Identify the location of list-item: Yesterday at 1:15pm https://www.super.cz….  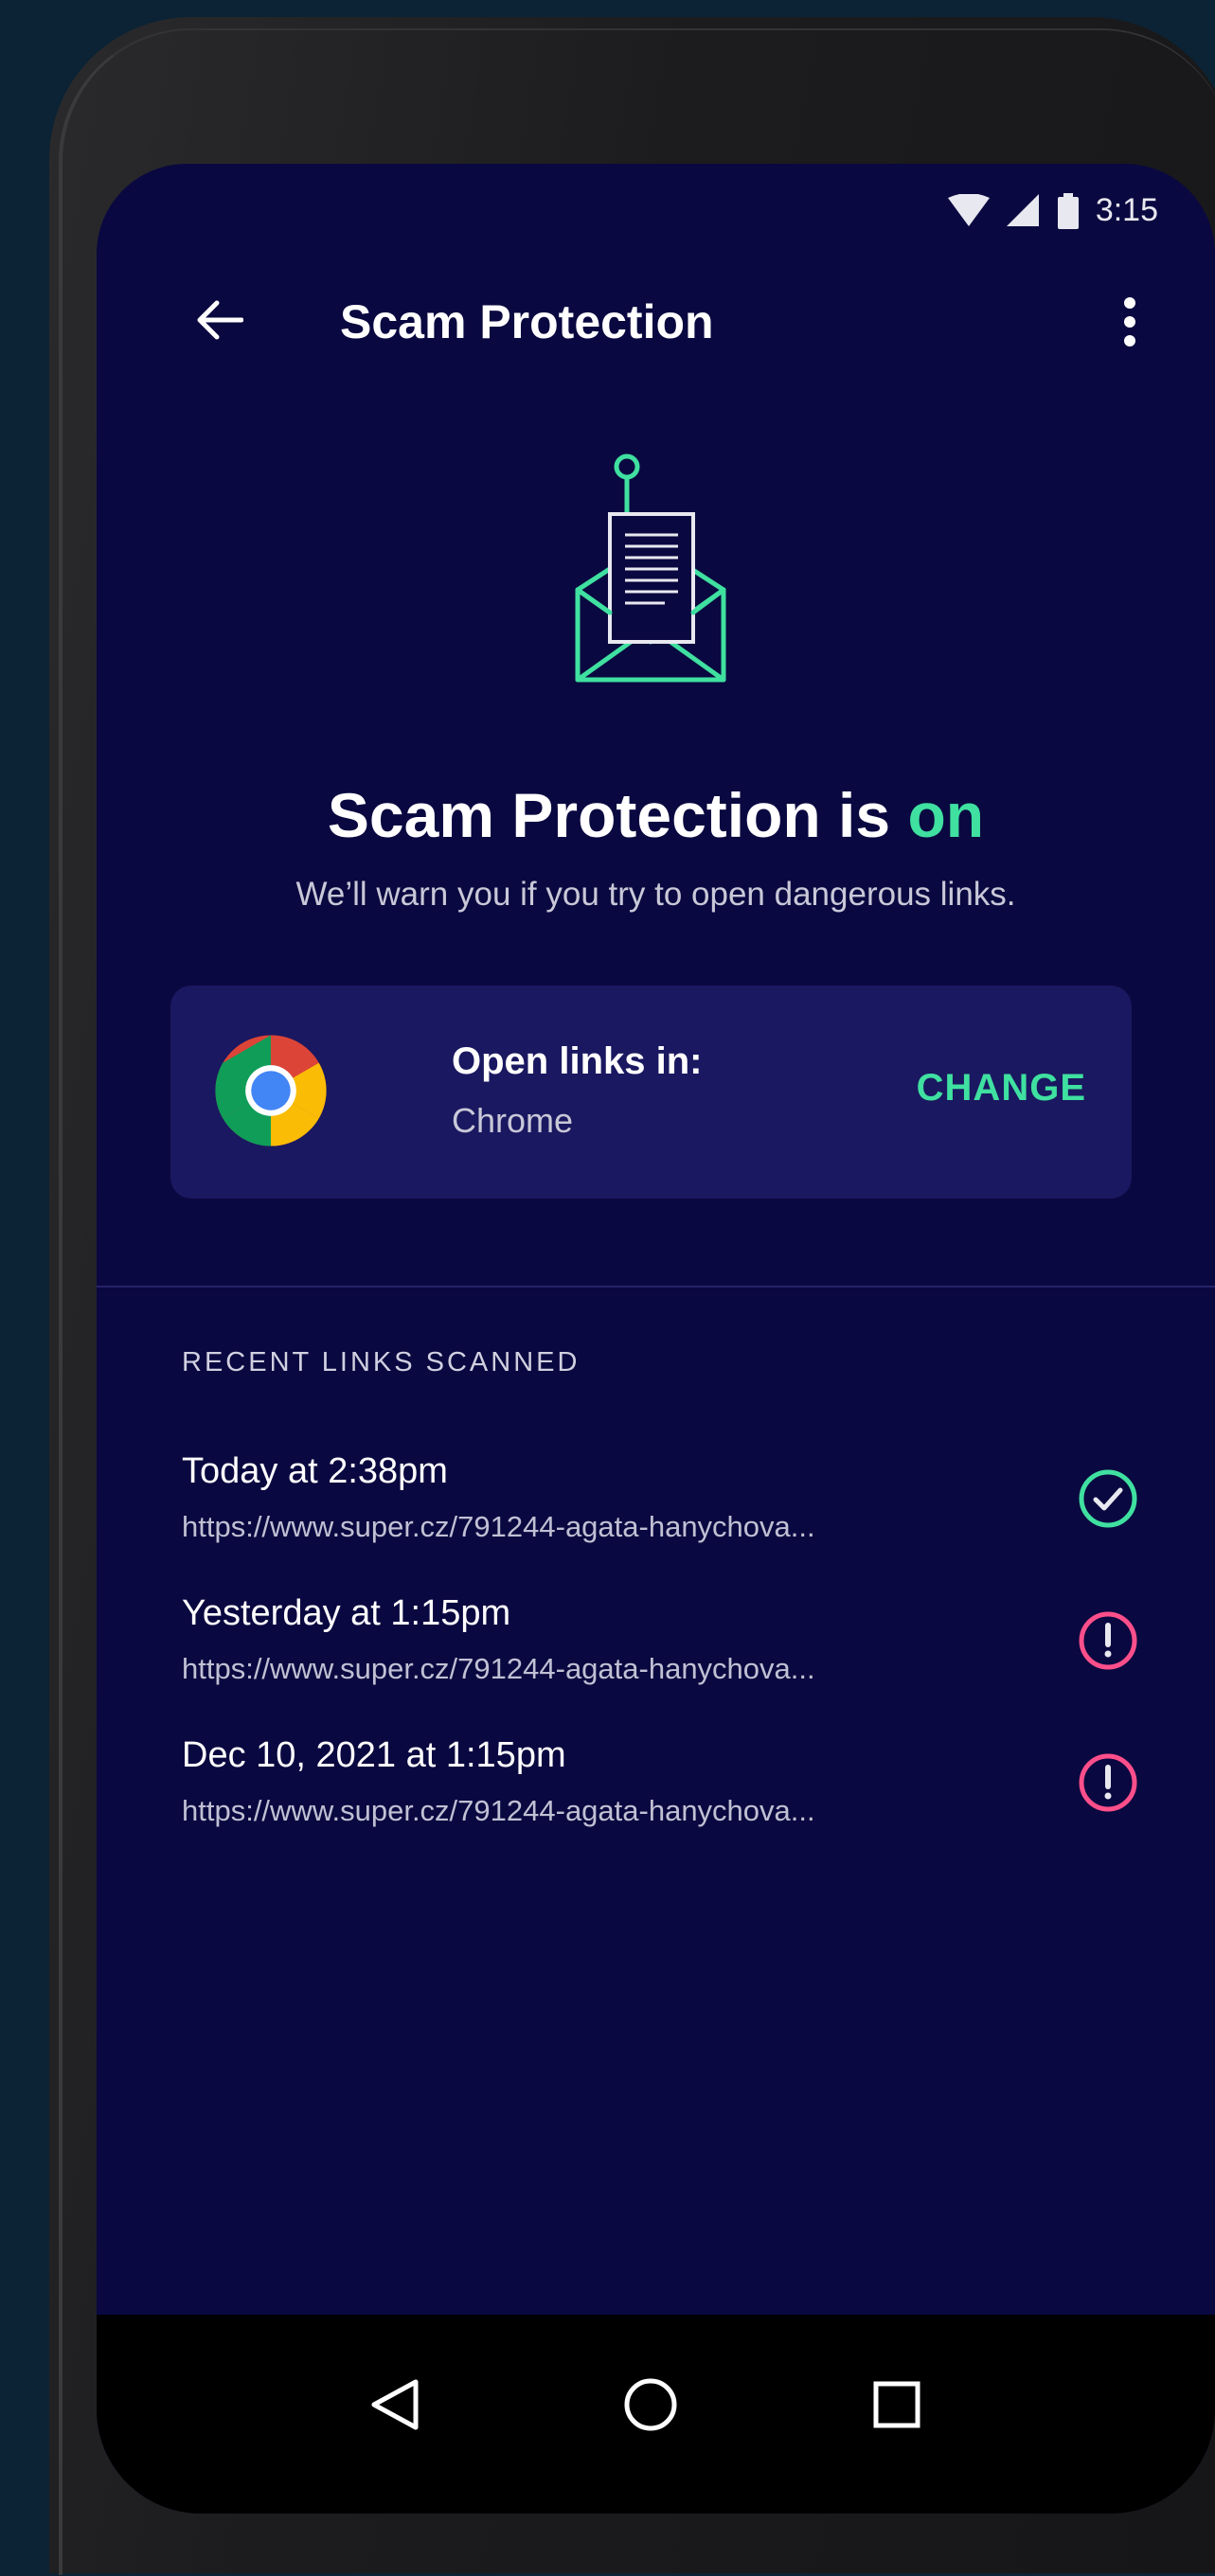
(660, 1664).